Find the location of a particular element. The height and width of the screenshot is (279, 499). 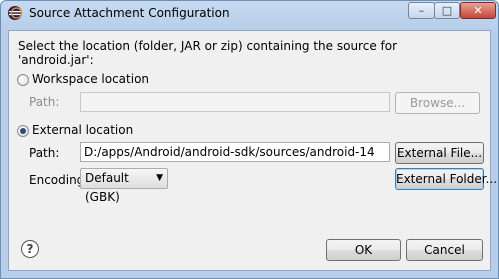

window-title: Source Attachment Configuration is located at coordinates (129, 13).